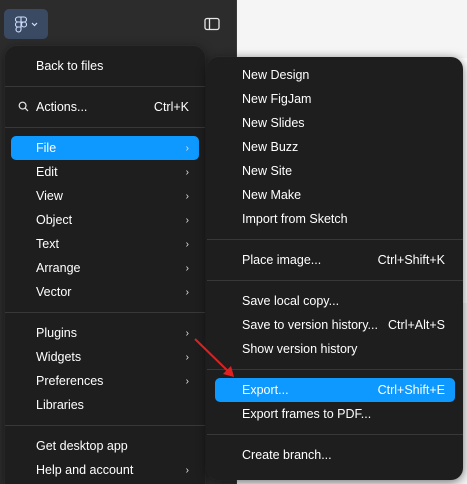  Describe the element at coordinates (335, 171) in the screenshot. I see `menu-item-new-site: New Site` at that location.